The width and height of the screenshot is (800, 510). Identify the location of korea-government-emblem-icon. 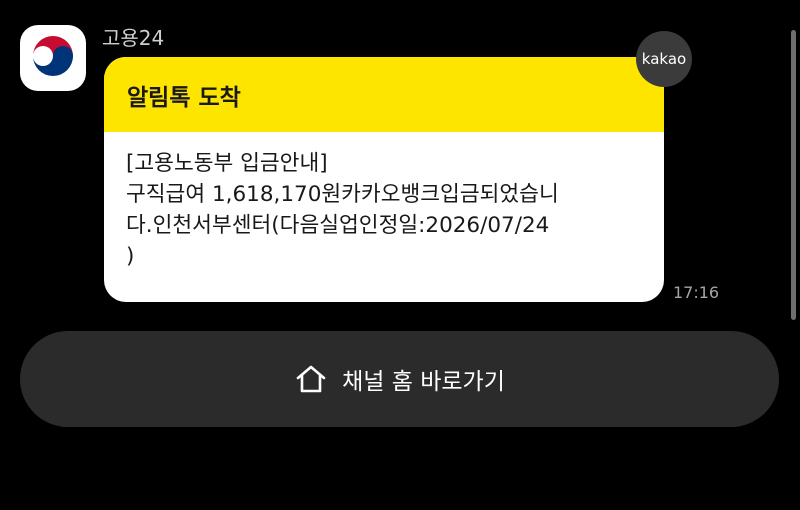
(53, 58).